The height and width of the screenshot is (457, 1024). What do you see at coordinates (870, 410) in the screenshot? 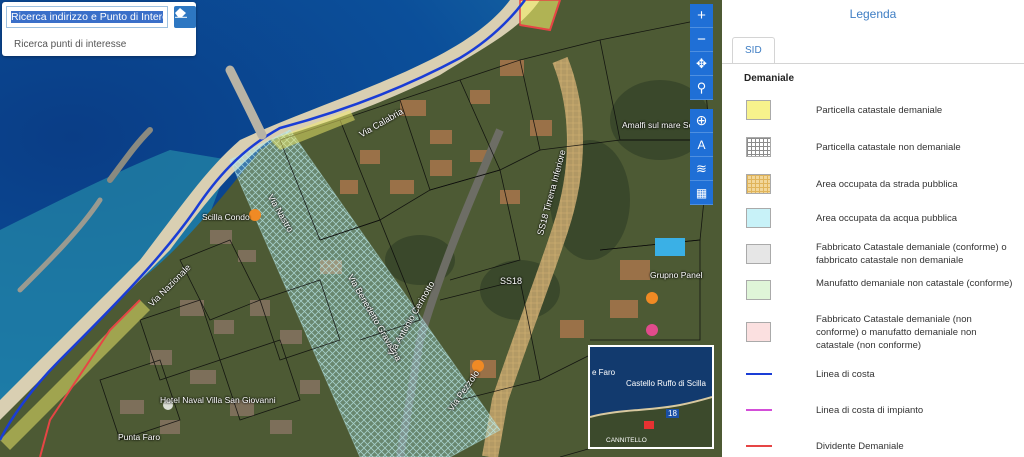
I see `legend-item-label: Linea di costa di impianto` at bounding box center [870, 410].